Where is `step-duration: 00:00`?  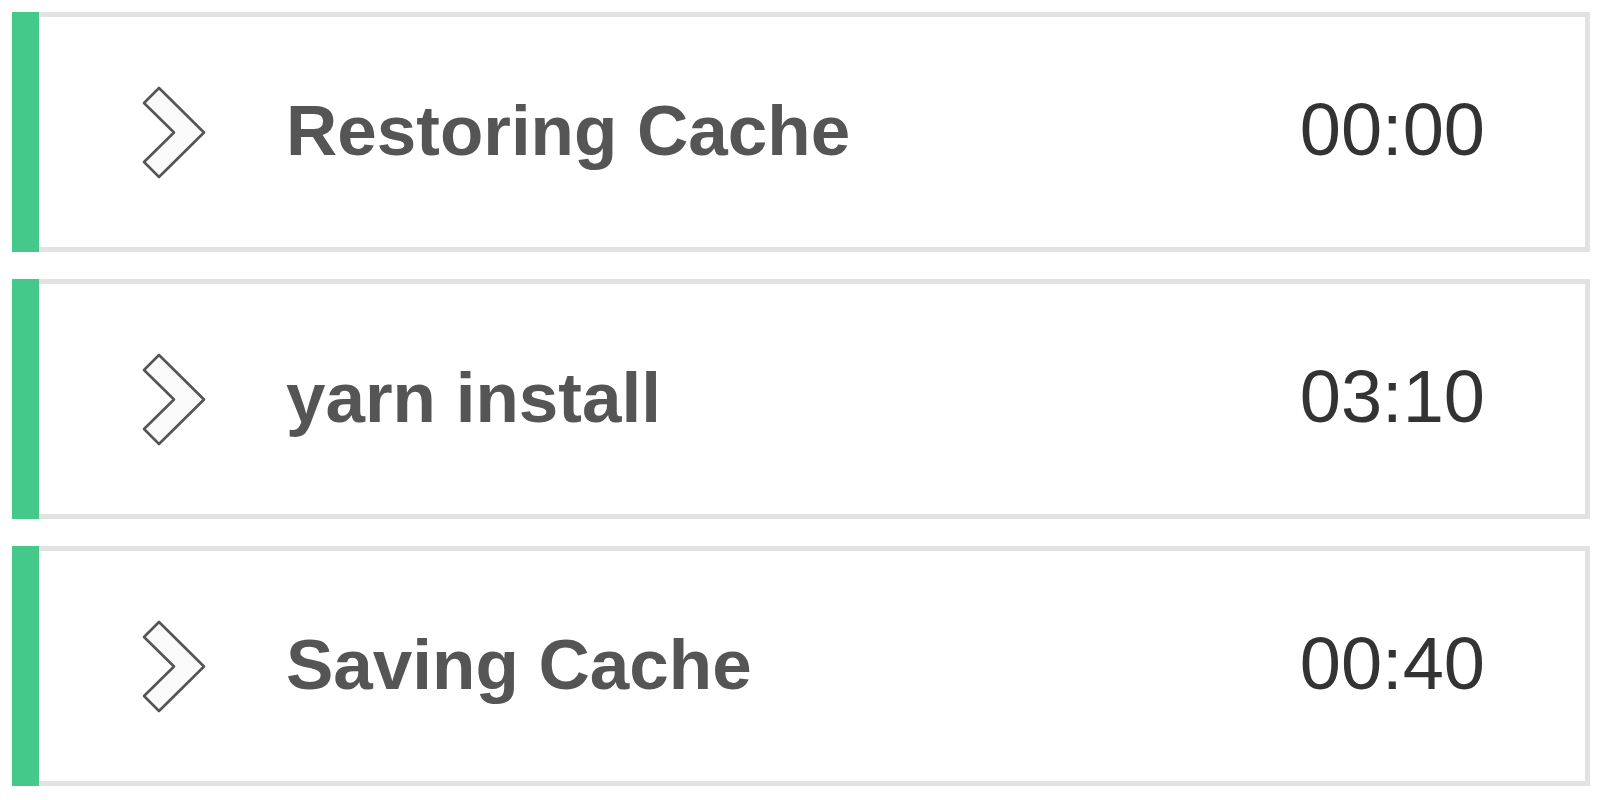 step-duration: 00:00 is located at coordinates (1392, 130).